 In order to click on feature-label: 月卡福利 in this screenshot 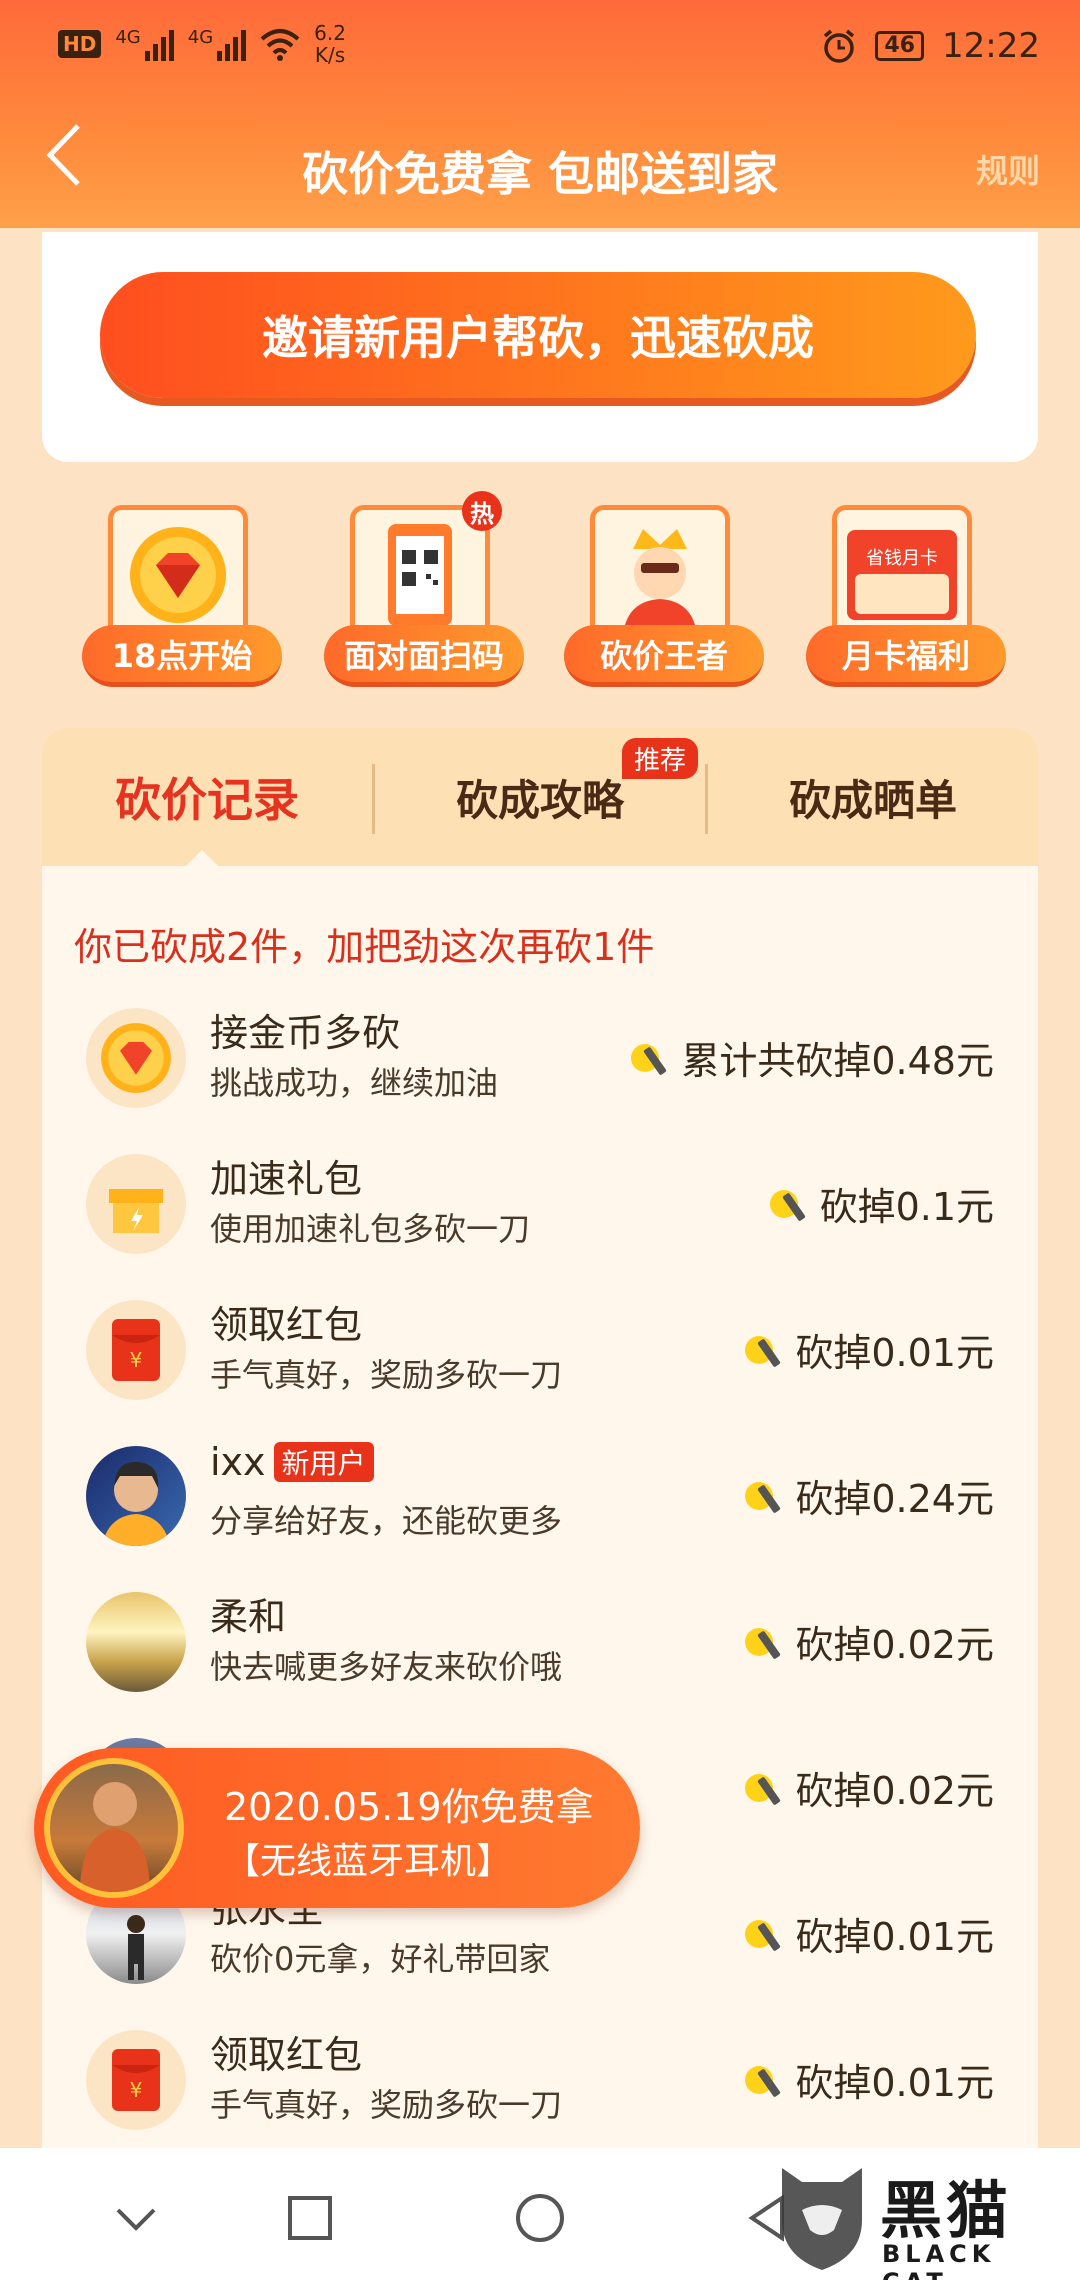, I will do `click(906, 656)`.